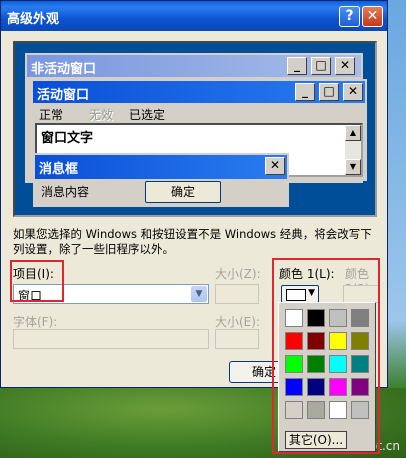 This screenshot has height=458, width=406. I want to click on font-dropdown, so click(111, 339).